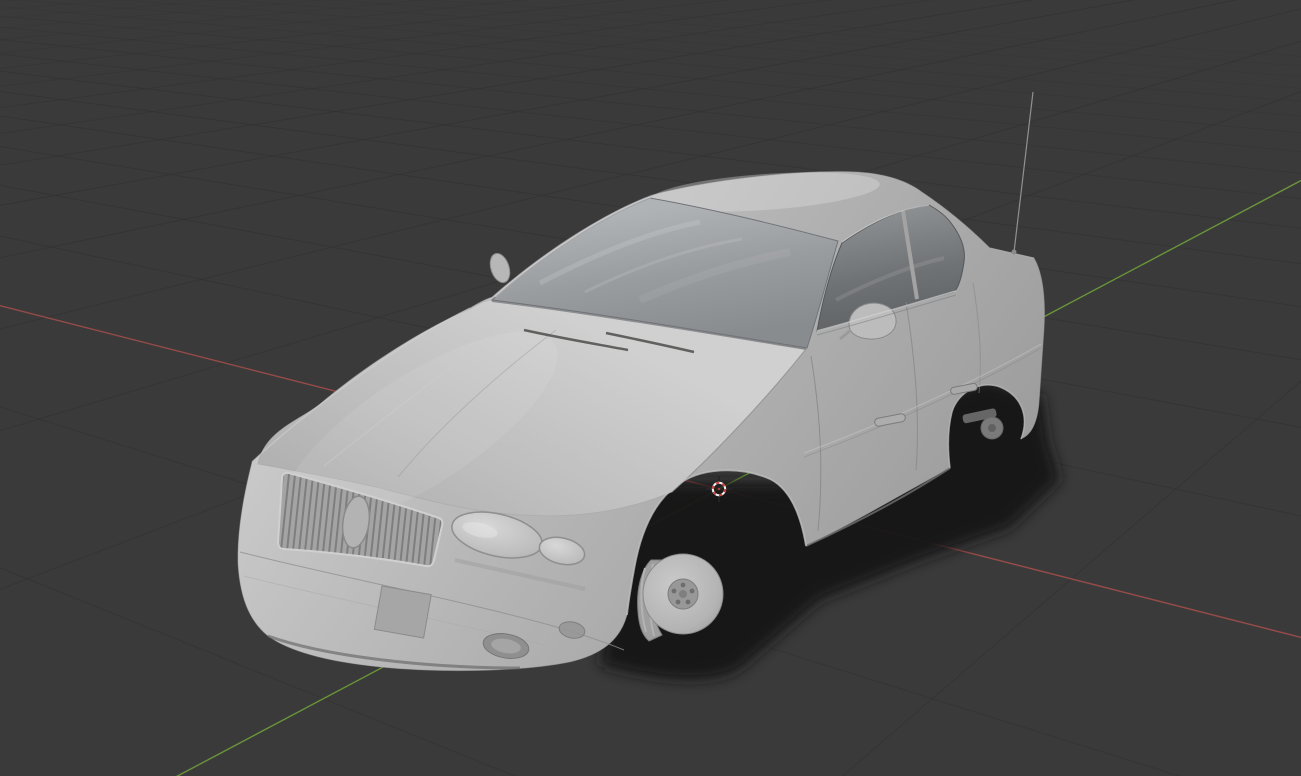  I want to click on cursor-center-dot, so click(719, 489).